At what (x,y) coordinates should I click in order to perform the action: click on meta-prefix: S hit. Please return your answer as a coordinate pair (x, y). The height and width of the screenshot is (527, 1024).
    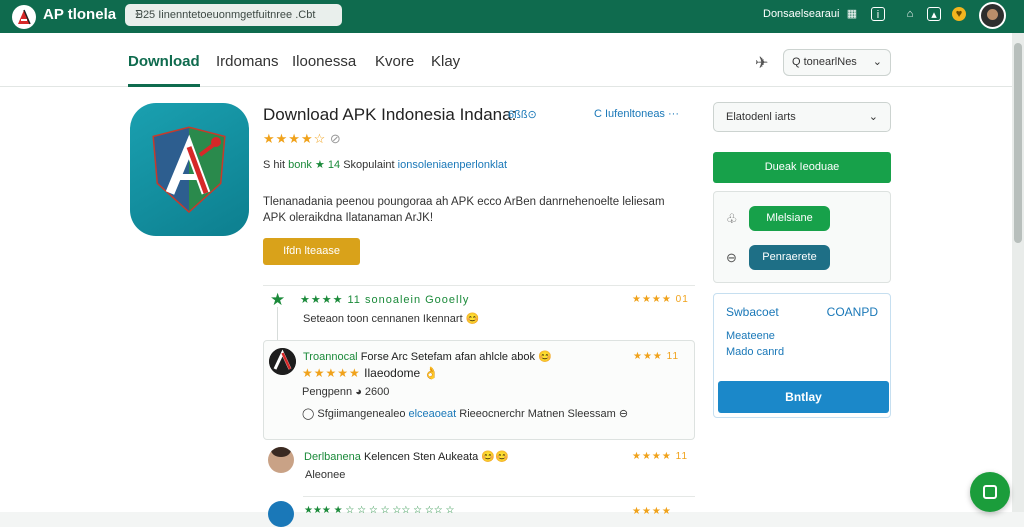
    Looking at the image, I should click on (274, 165).